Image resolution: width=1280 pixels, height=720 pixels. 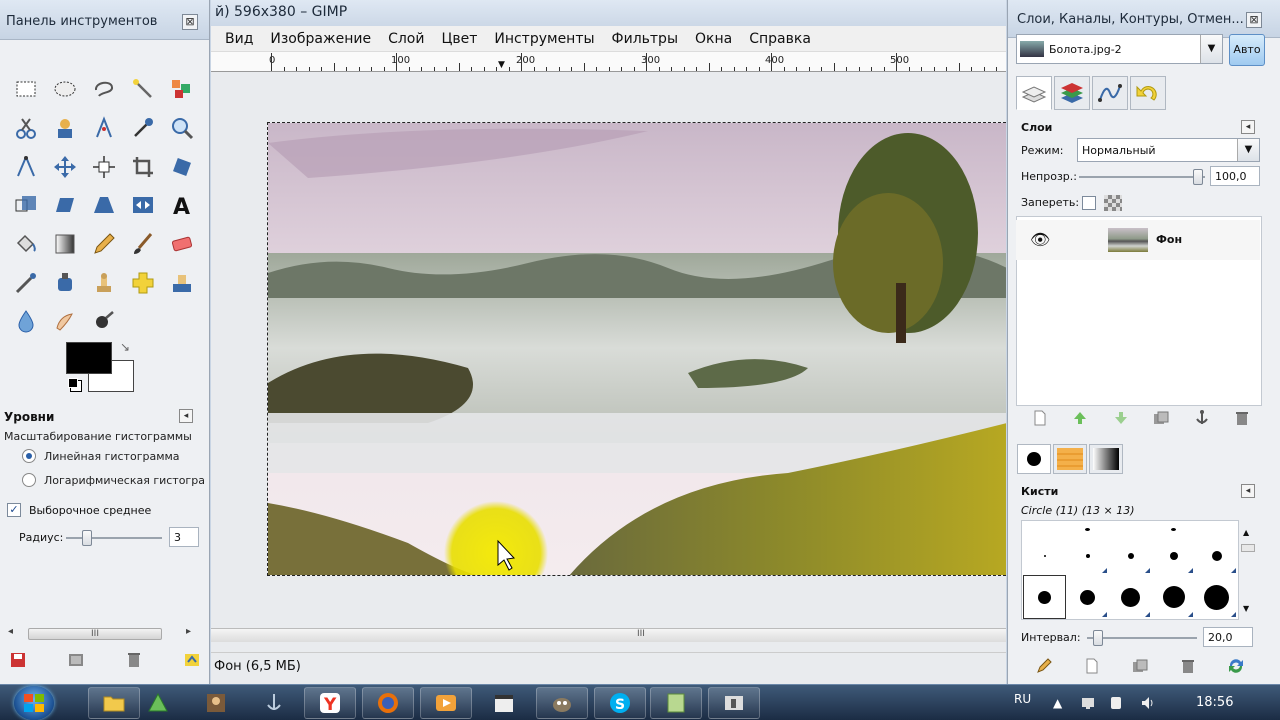 What do you see at coordinates (142, 282) in the screenshot?
I see `heal-tool-icon` at bounding box center [142, 282].